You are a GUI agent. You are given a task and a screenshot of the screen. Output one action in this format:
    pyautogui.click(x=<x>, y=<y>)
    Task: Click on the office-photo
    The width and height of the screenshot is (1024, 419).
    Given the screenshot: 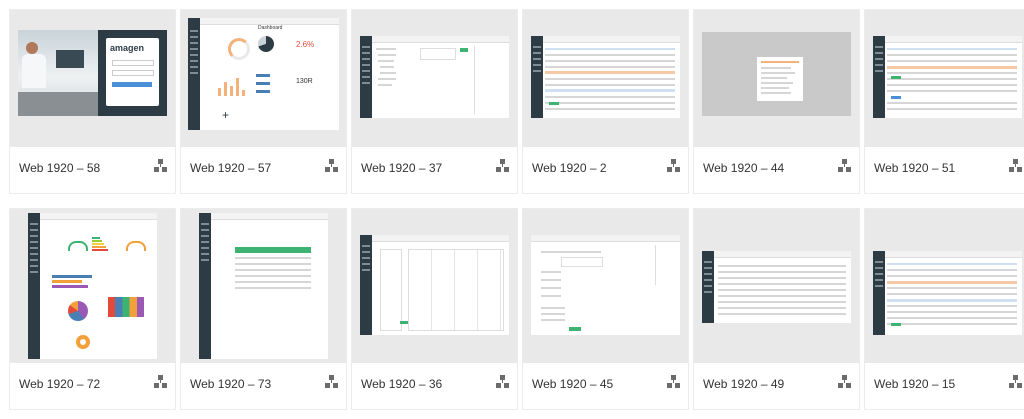 What is the action you would take?
    pyautogui.click(x=58, y=73)
    